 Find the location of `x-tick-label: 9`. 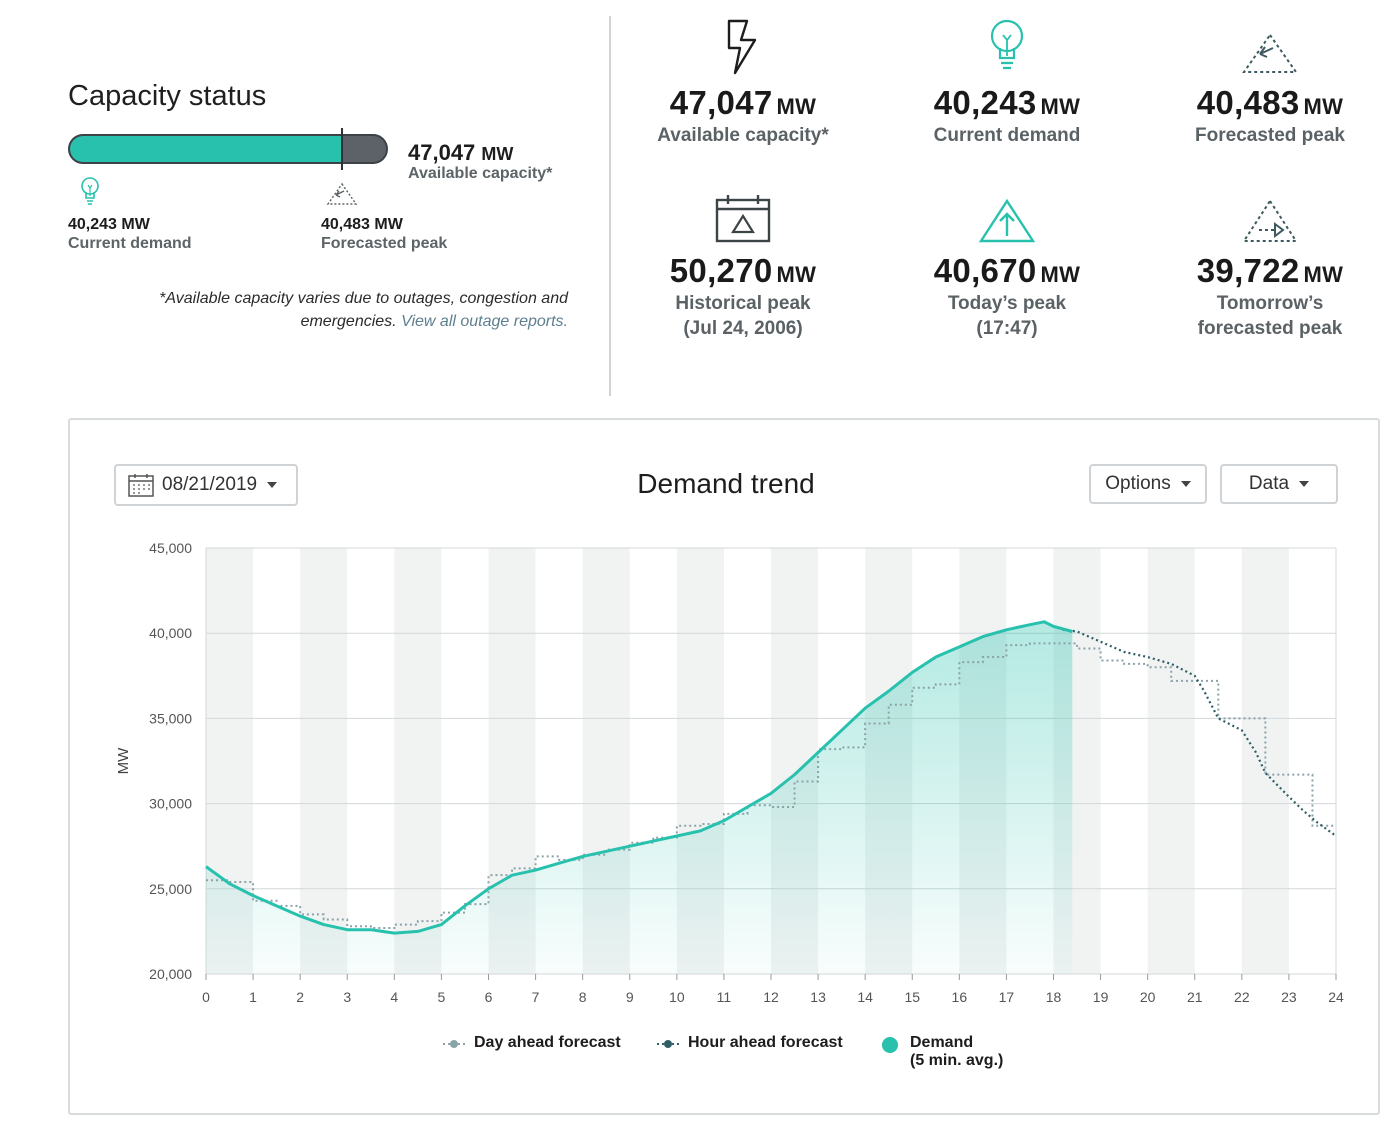

x-tick-label: 9 is located at coordinates (630, 997).